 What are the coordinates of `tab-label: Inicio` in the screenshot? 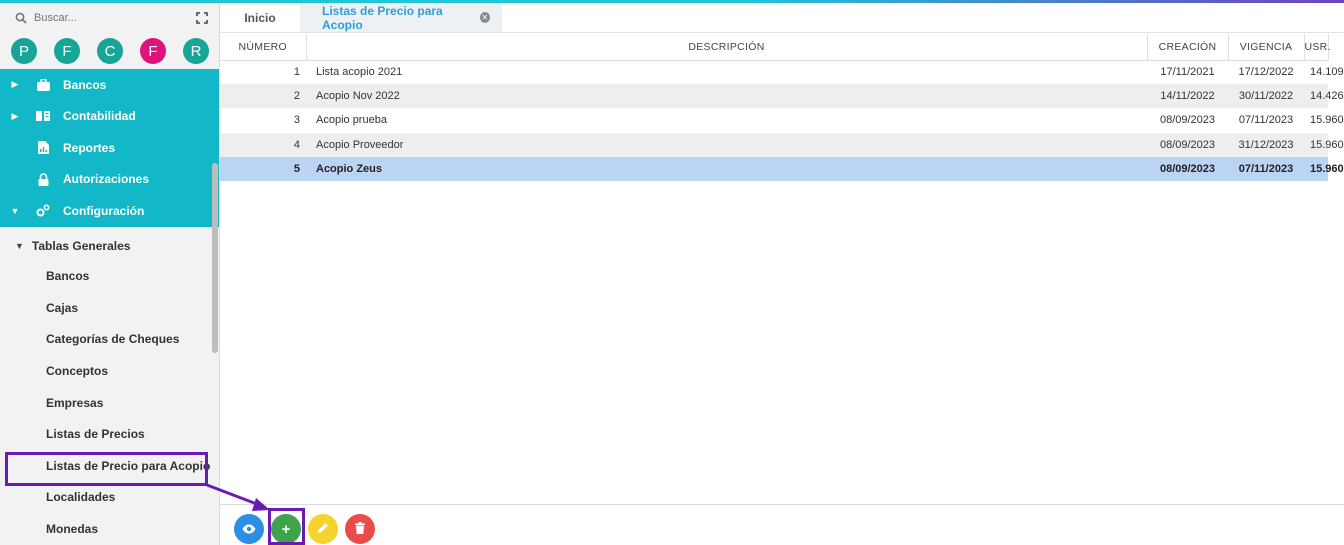 It's located at (260, 17).